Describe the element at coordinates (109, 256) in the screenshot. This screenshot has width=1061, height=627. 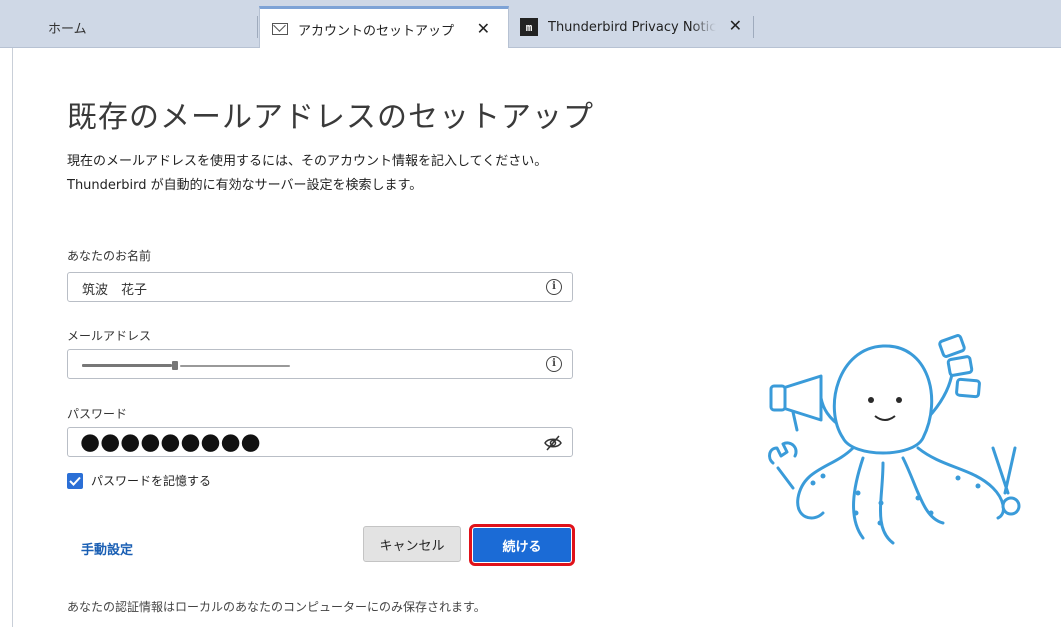
I see `name-label: あなたのお名前` at that location.